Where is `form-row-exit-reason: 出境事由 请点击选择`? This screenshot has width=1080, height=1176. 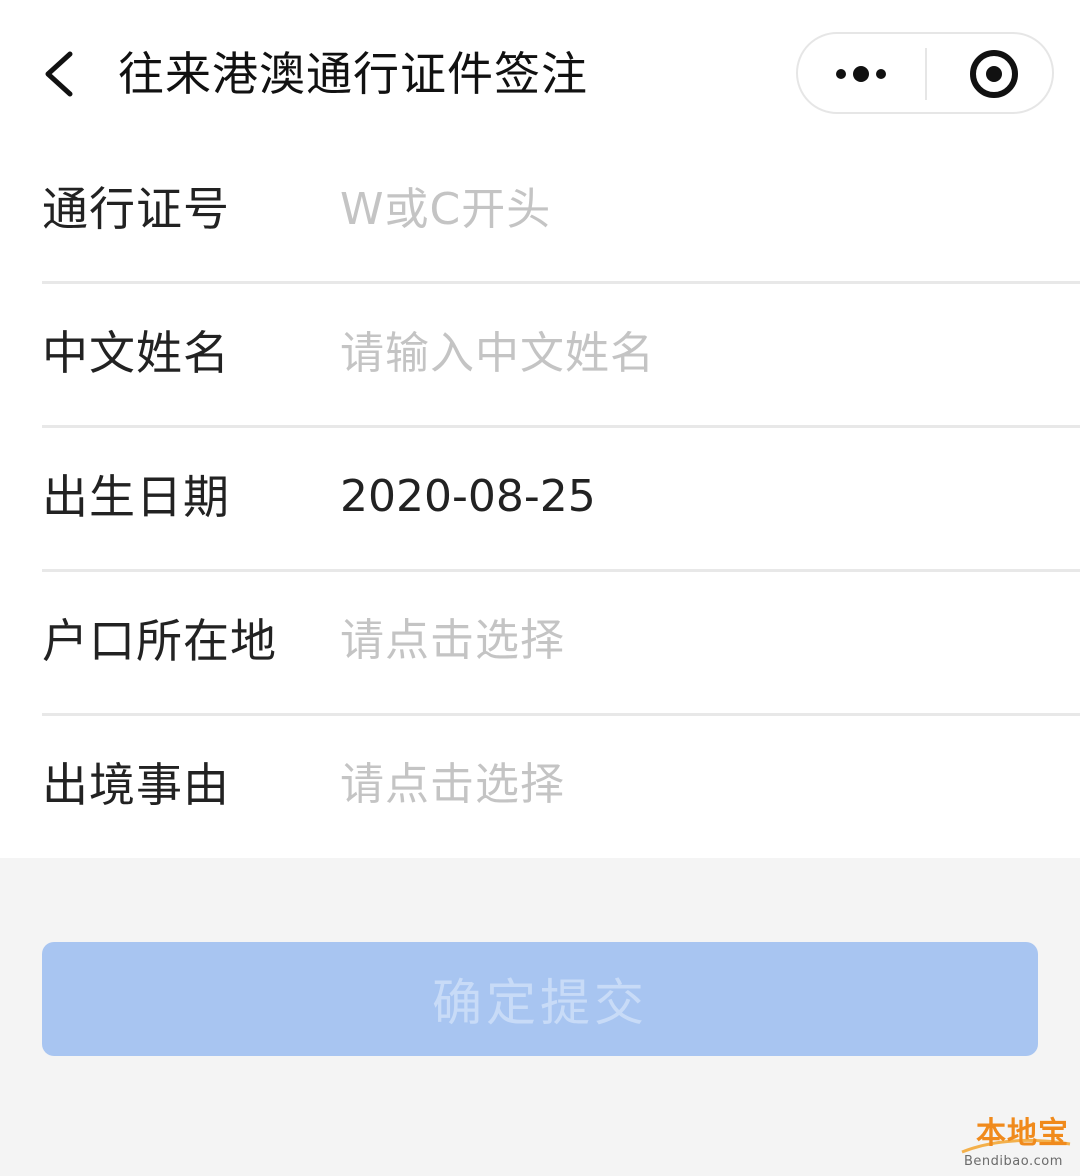 form-row-exit-reason: 出境事由 请点击选择 is located at coordinates (561, 788).